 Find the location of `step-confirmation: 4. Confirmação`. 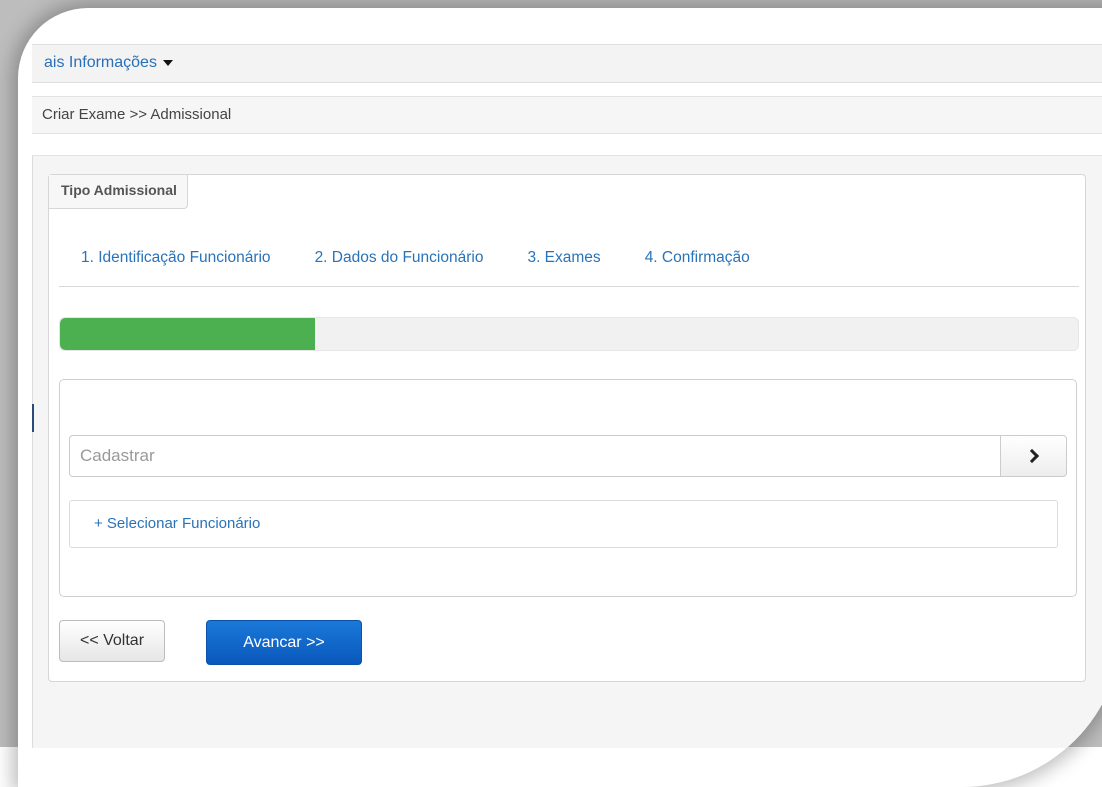

step-confirmation: 4. Confirmação is located at coordinates (697, 258).